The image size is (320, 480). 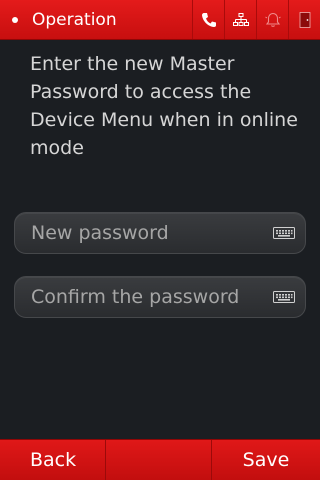 I want to click on new-password-field: New password, so click(x=160, y=233).